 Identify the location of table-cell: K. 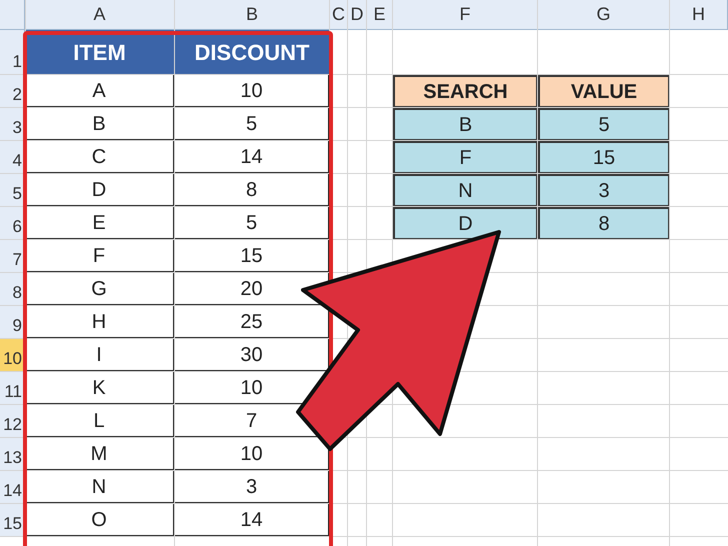
(100, 388).